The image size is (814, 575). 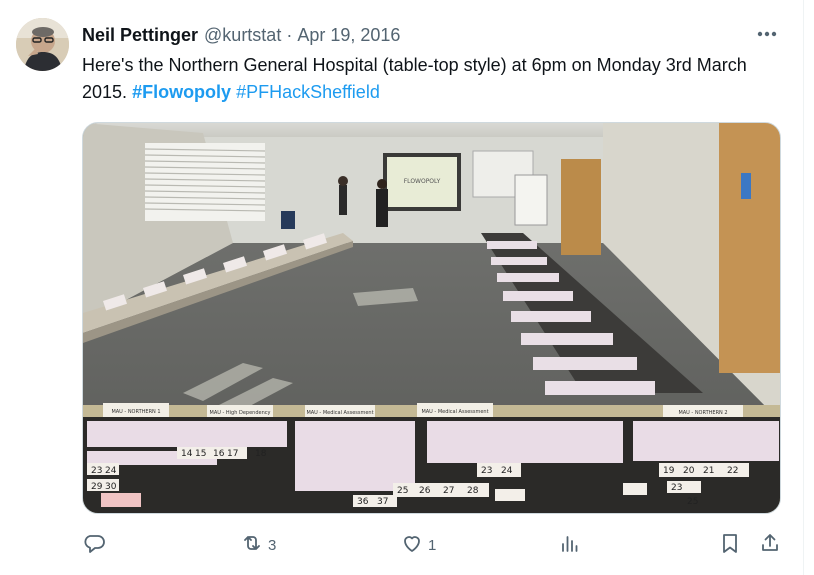 I want to click on like-count: 1, so click(x=432, y=545).